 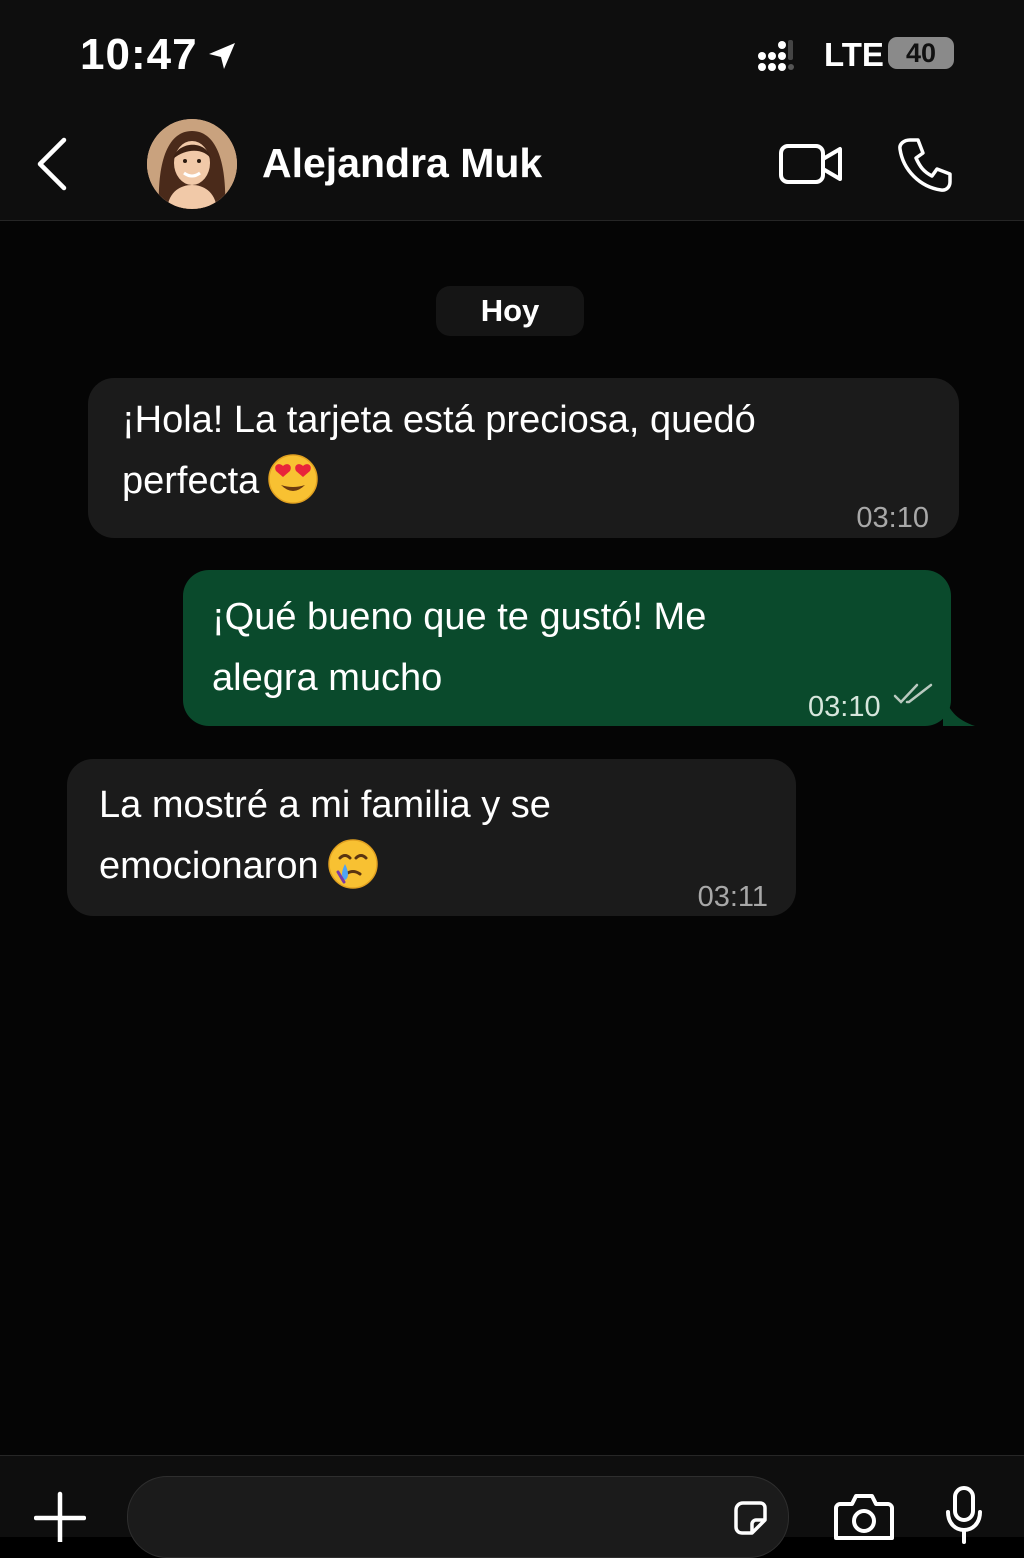 I want to click on message-line: ¡Qué bueno que te gustó! Me, so click(x=459, y=617).